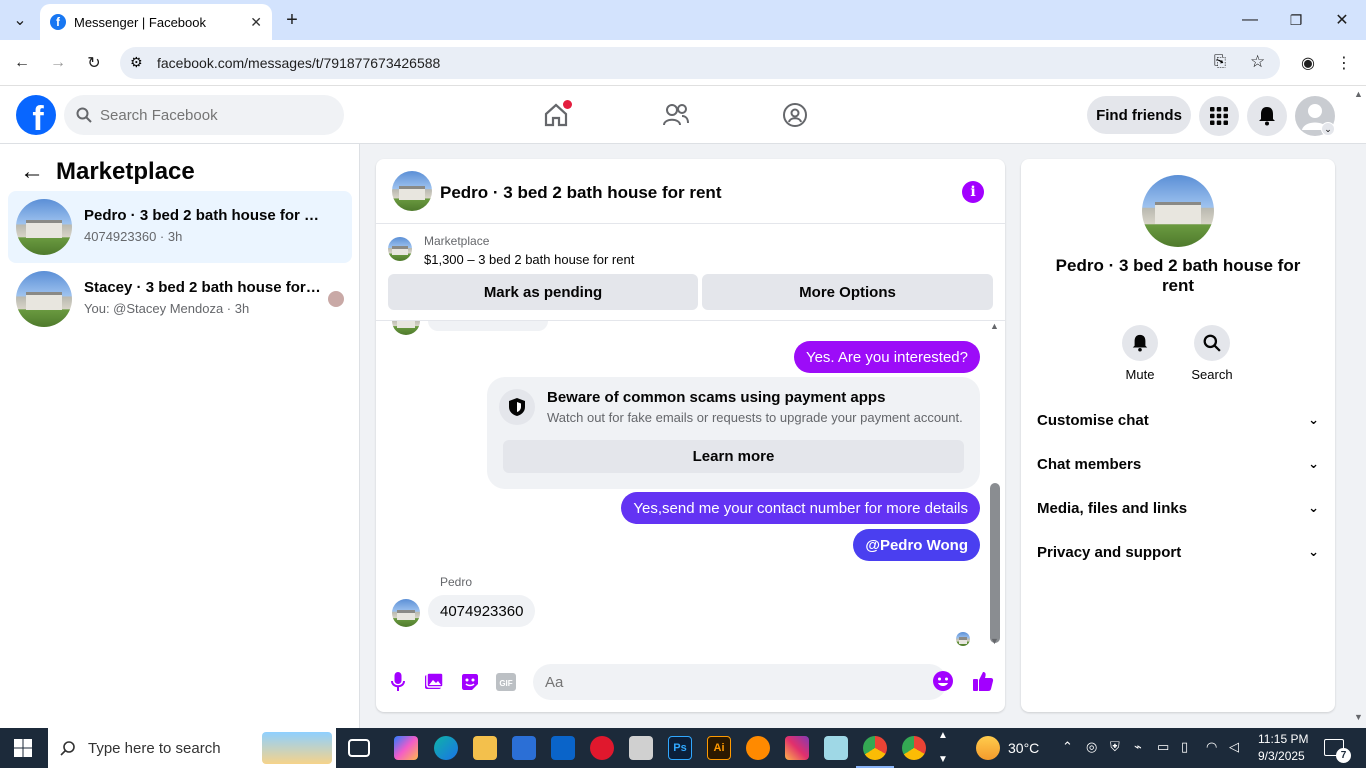  Describe the element at coordinates (1138, 747) in the screenshot. I see `usb-icon: ⌁` at that location.